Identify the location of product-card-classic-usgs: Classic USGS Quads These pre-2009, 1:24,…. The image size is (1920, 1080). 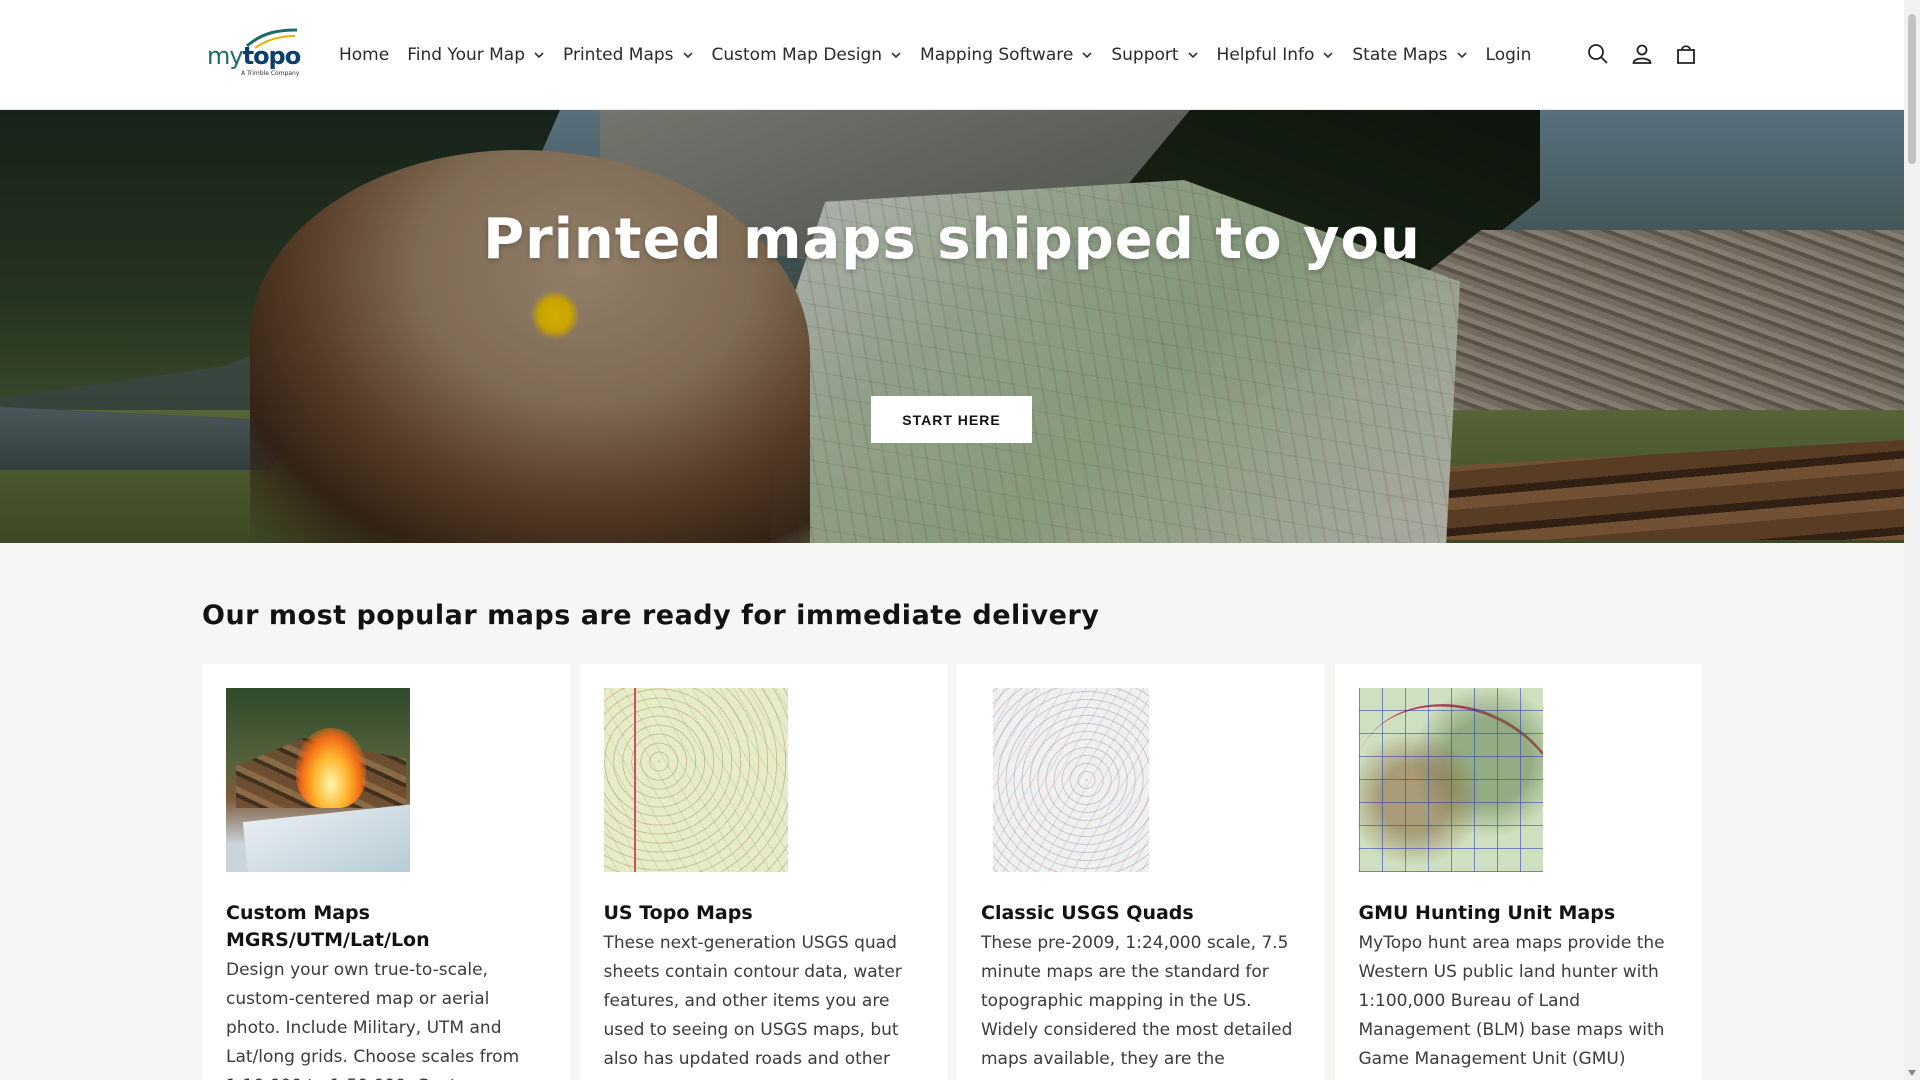
(1141, 872).